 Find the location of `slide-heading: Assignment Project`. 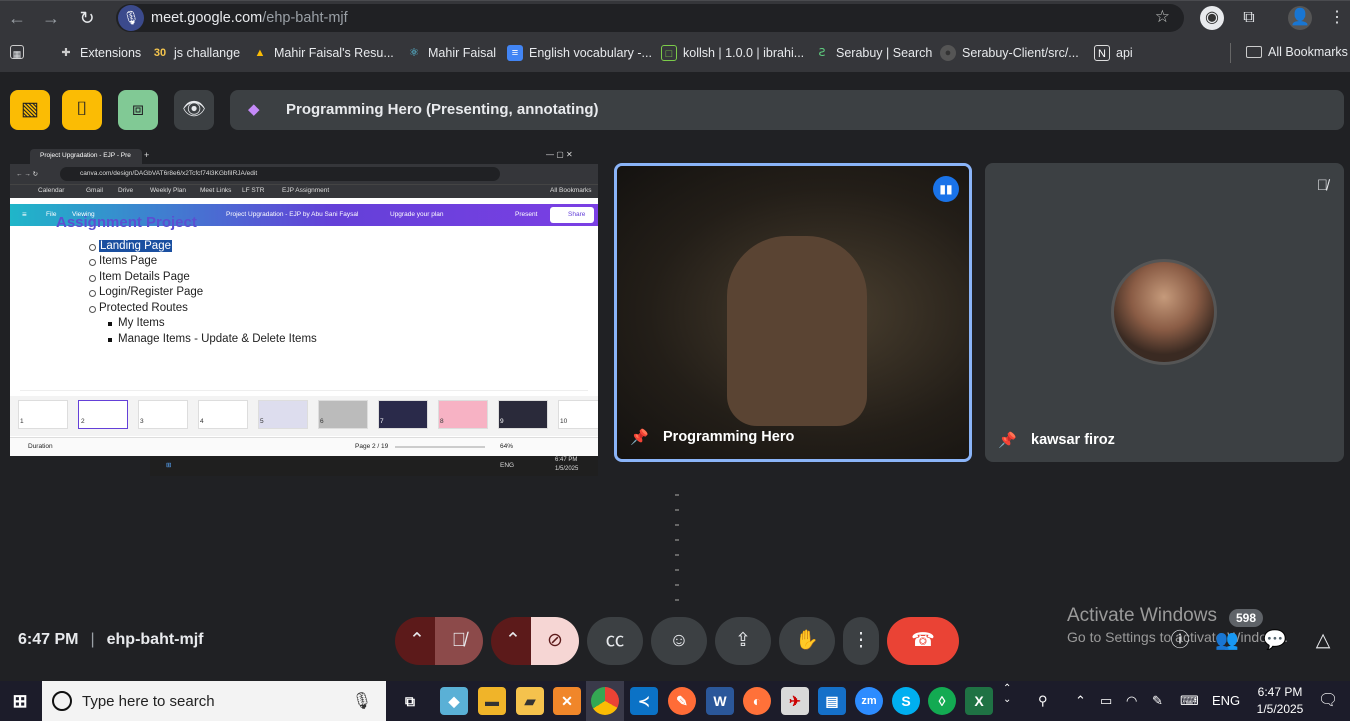

slide-heading: Assignment Project is located at coordinates (126, 222).